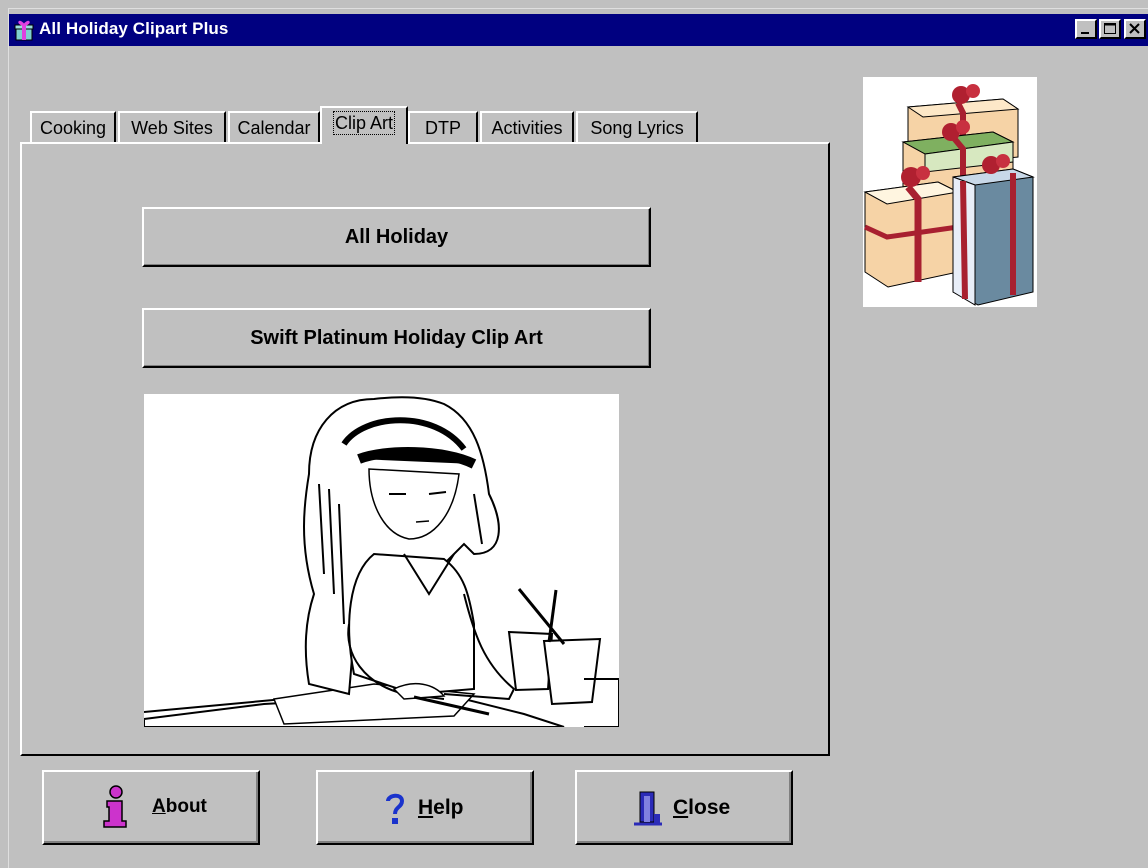 The width and height of the screenshot is (1148, 868). I want to click on exit-door-icon, so click(648, 808).